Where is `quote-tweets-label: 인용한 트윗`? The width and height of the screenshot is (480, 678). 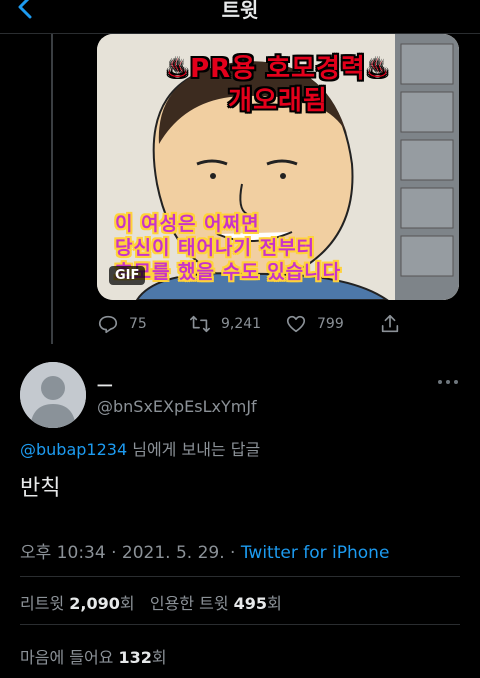 quote-tweets-label: 인용한 트윗 is located at coordinates (189, 603).